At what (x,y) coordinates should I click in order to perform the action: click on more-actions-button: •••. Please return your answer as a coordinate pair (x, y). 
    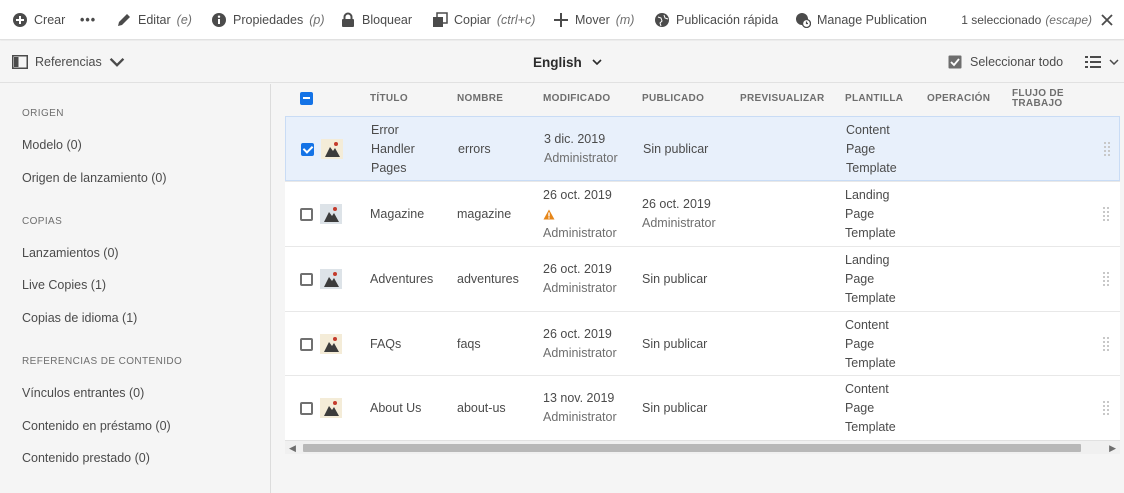
    Looking at the image, I should click on (88, 20).